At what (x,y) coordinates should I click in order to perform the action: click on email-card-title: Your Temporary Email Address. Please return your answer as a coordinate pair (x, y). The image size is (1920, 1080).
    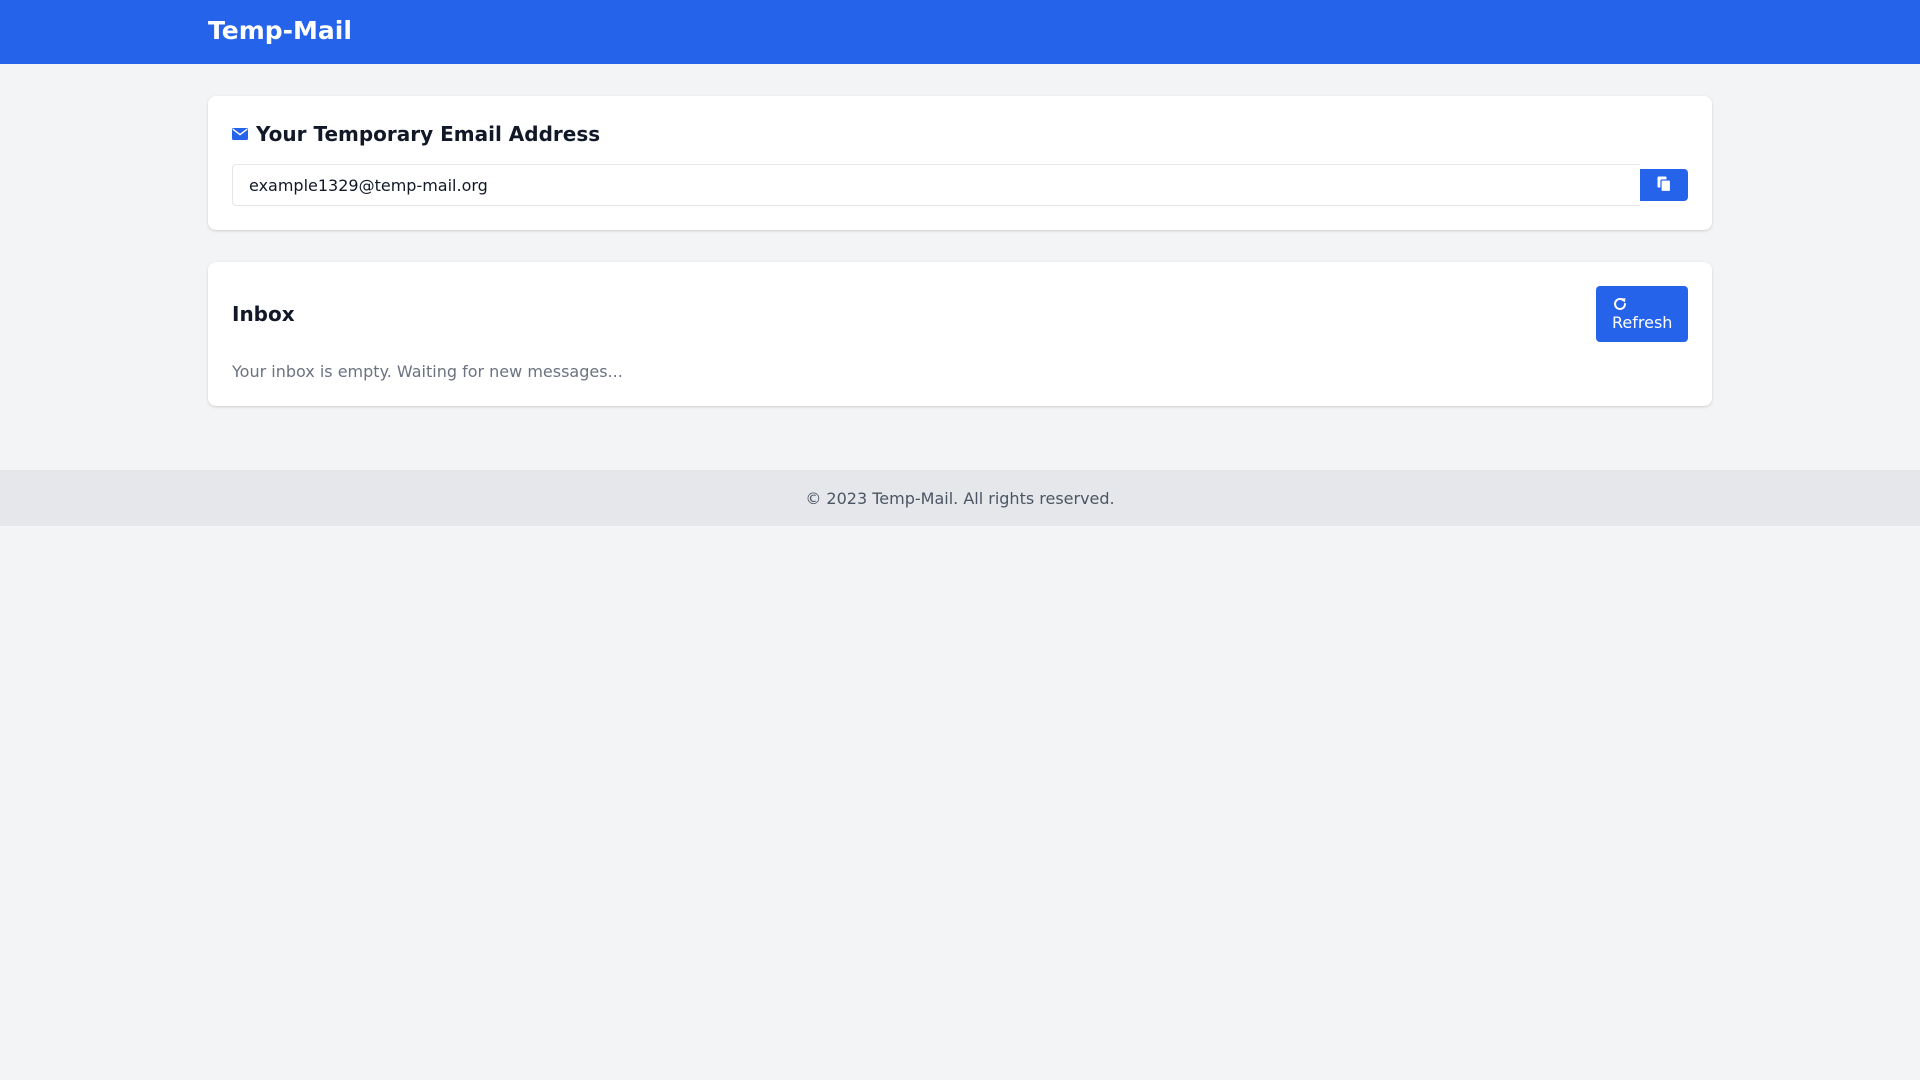
    Looking at the image, I should click on (416, 134).